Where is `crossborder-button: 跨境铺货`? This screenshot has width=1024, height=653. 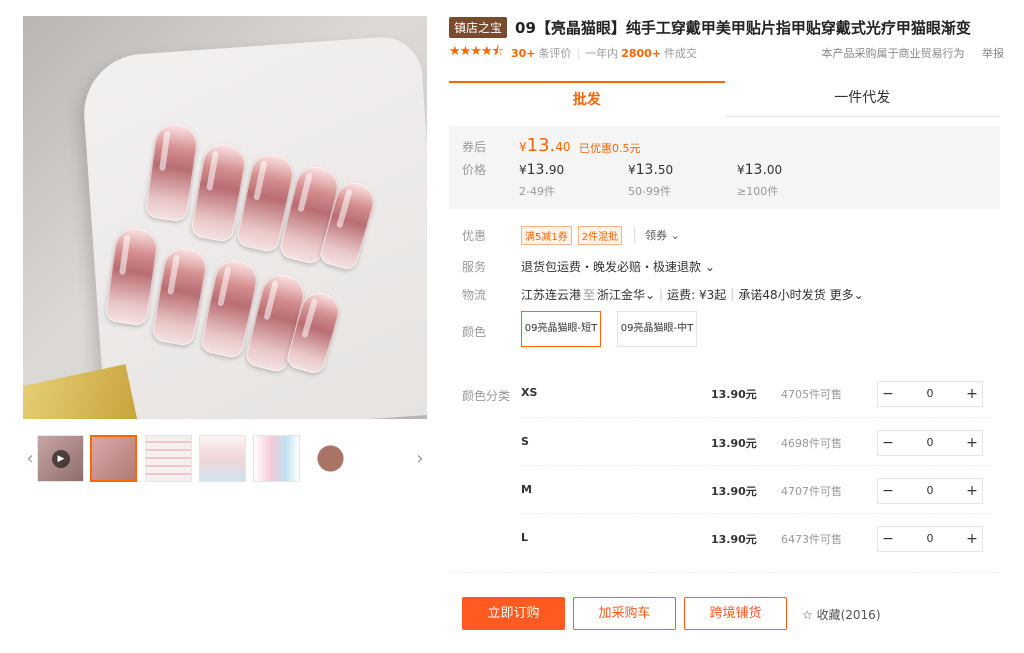
crossborder-button: 跨境铺货 is located at coordinates (735, 613).